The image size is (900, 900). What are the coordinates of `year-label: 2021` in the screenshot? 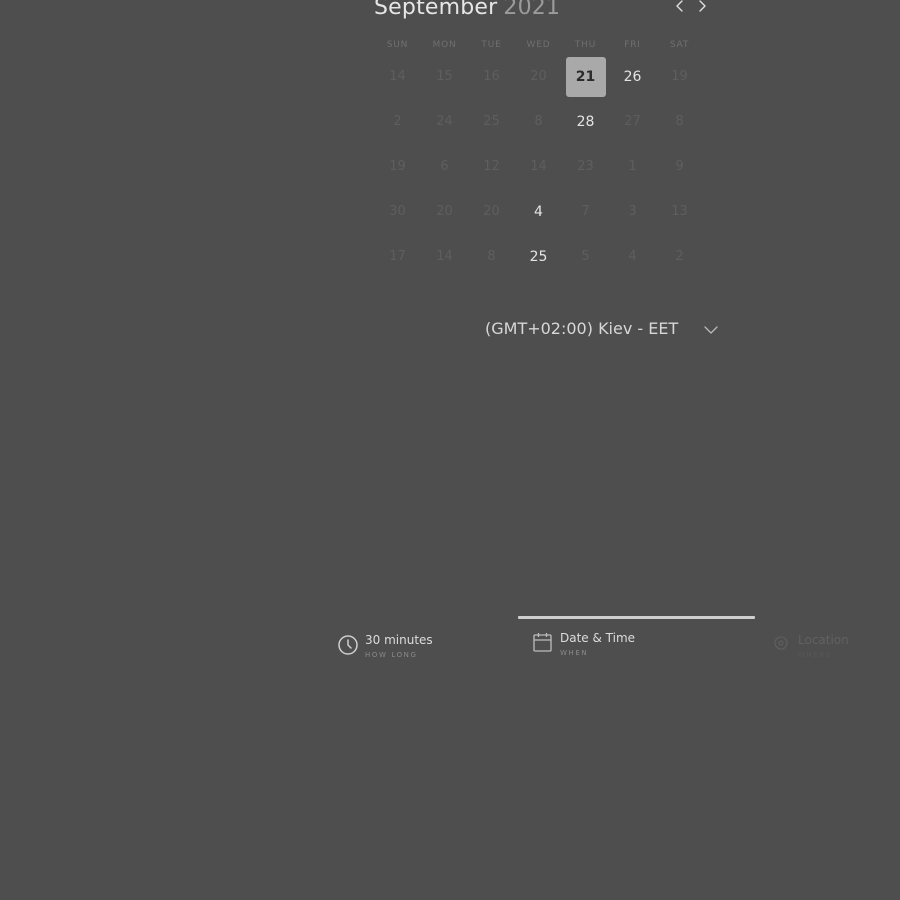 It's located at (532, 10).